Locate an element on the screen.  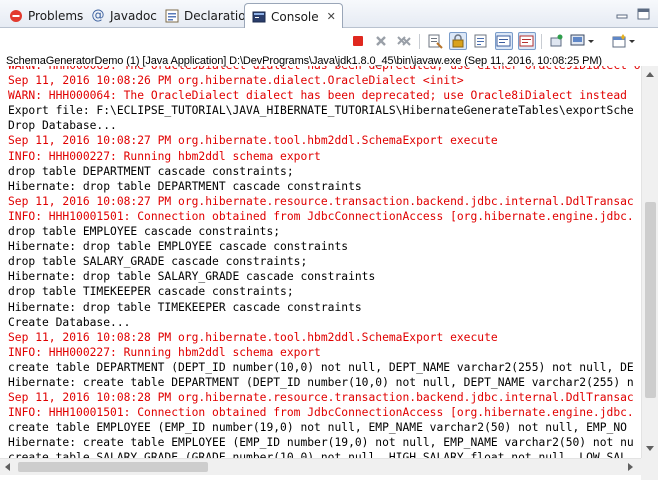
maximize-icon is located at coordinates (644, 14).